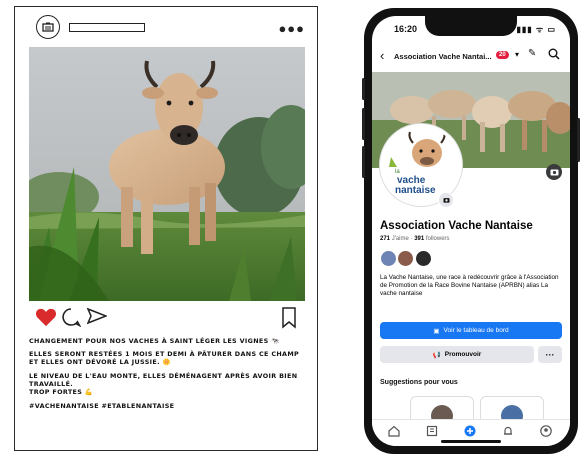 The height and width of the screenshot is (457, 584). I want to click on comment-icon, so click(71, 317).